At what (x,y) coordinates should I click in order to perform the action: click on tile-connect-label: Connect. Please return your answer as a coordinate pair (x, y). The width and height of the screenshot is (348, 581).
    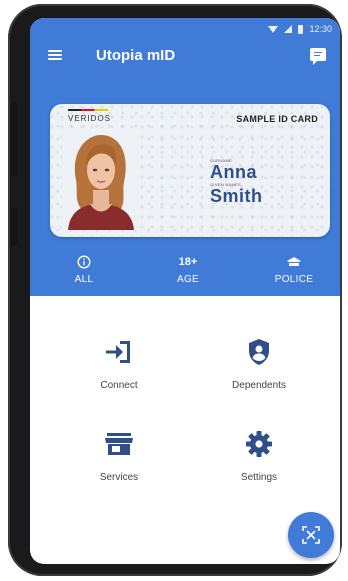
    Looking at the image, I should click on (119, 385).